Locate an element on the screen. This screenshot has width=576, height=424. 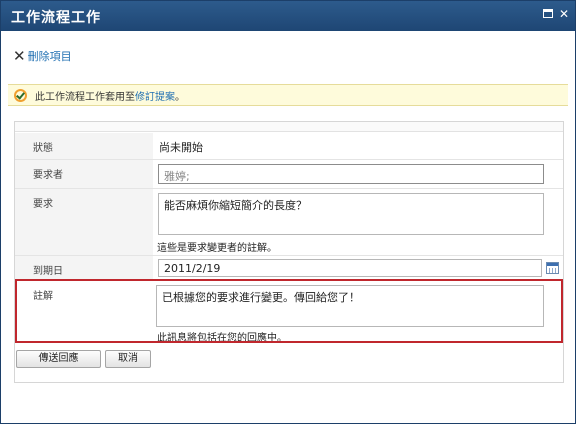
delete-x-icon: ✕ is located at coordinates (19, 56).